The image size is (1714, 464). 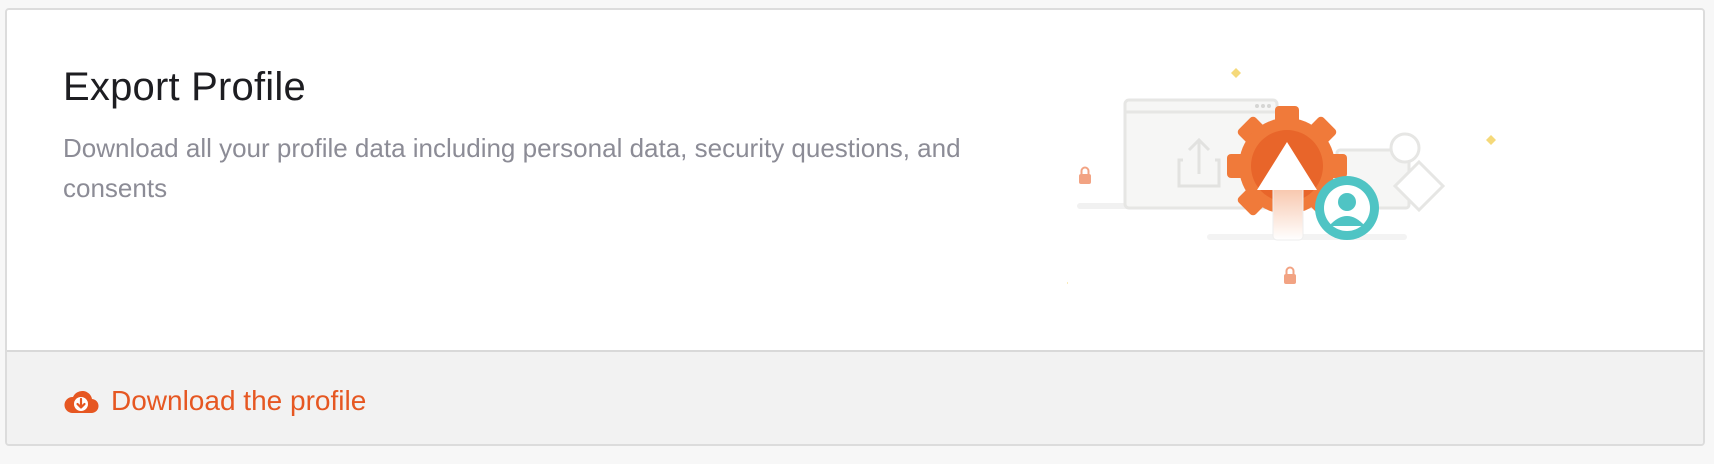 What do you see at coordinates (1347, 208) in the screenshot?
I see `user-avatar-icon` at bounding box center [1347, 208].